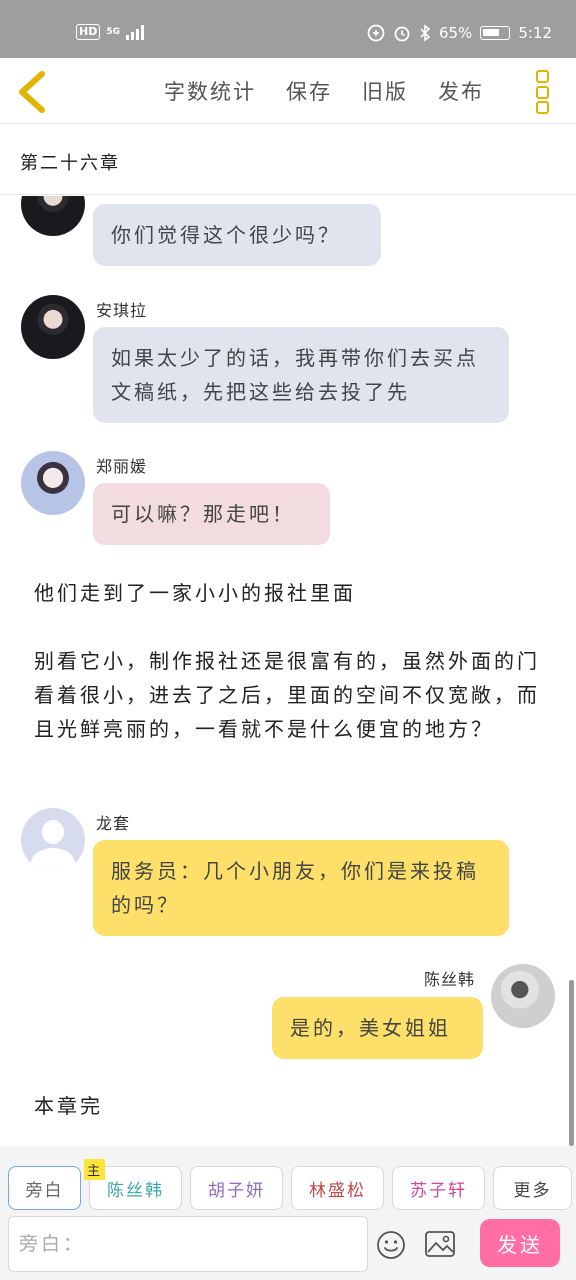  Describe the element at coordinates (461, 91) in the screenshot. I see `publish-button: 发布` at that location.